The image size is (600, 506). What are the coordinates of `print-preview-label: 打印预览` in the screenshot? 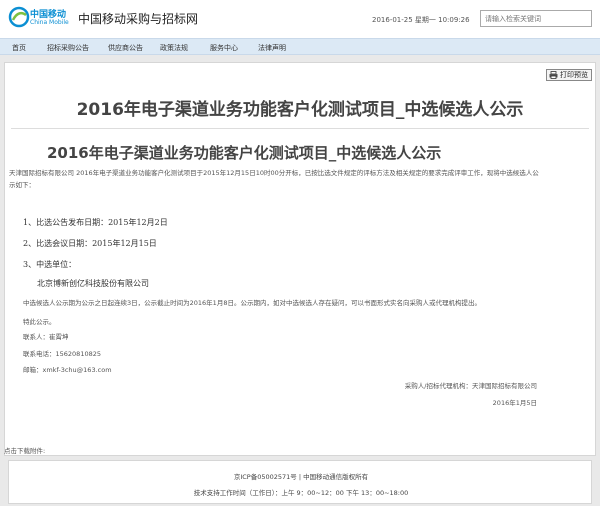 It's located at (574, 75).